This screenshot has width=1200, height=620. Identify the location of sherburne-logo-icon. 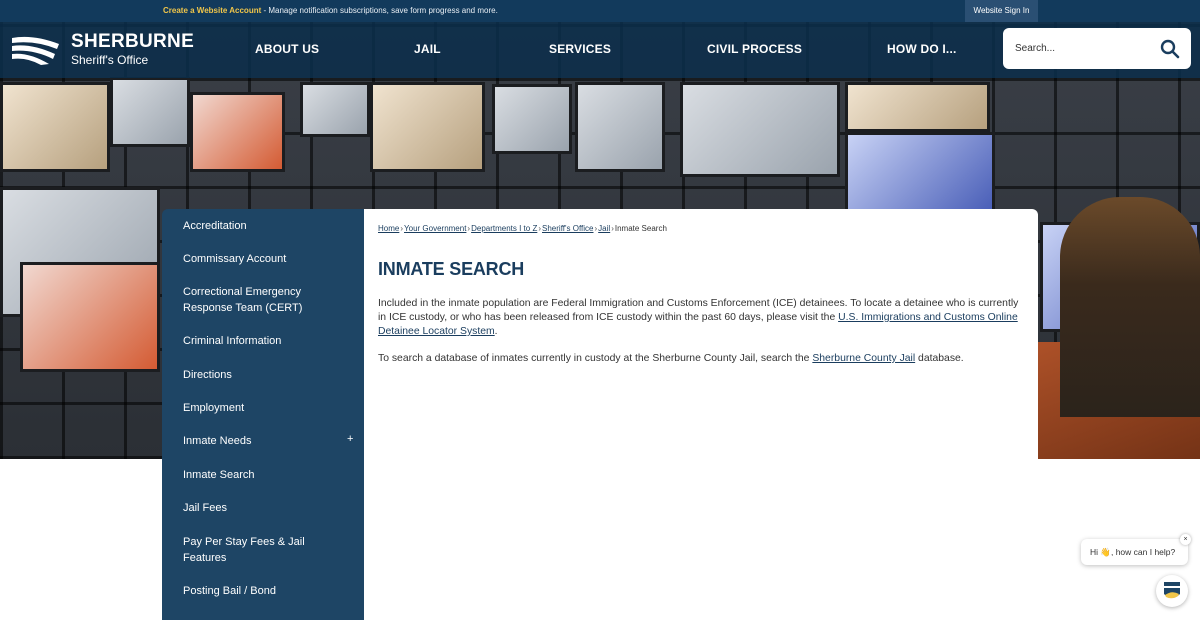
(35, 50).